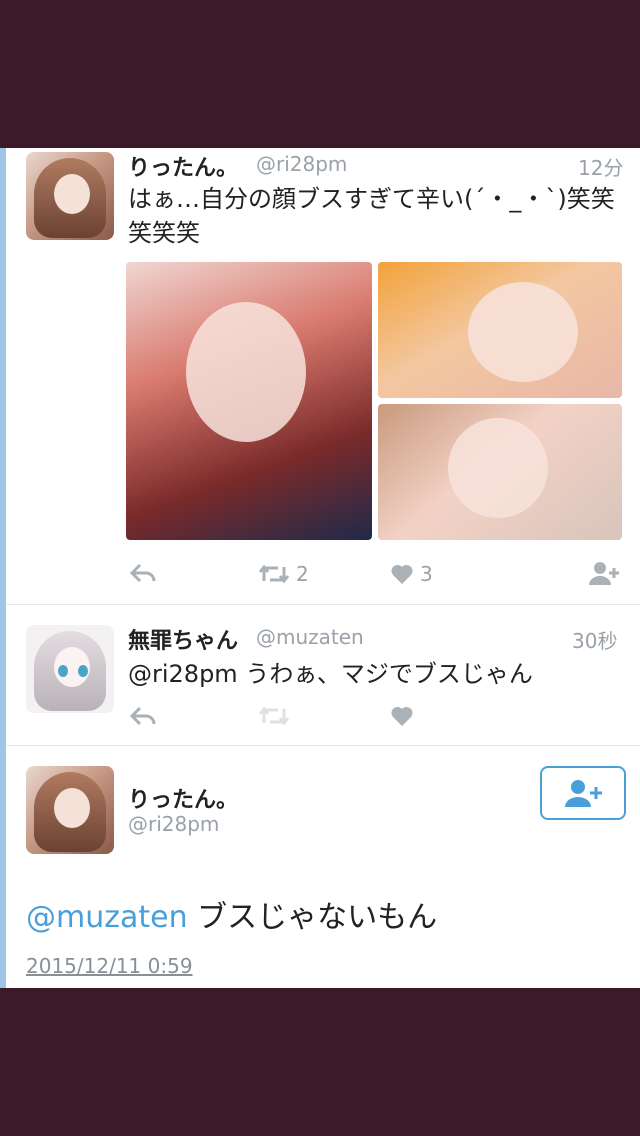  Describe the element at coordinates (330, 674) in the screenshot. I see `tweet-text: @ri28pm うわぁ、マジでブスじゃん` at that location.